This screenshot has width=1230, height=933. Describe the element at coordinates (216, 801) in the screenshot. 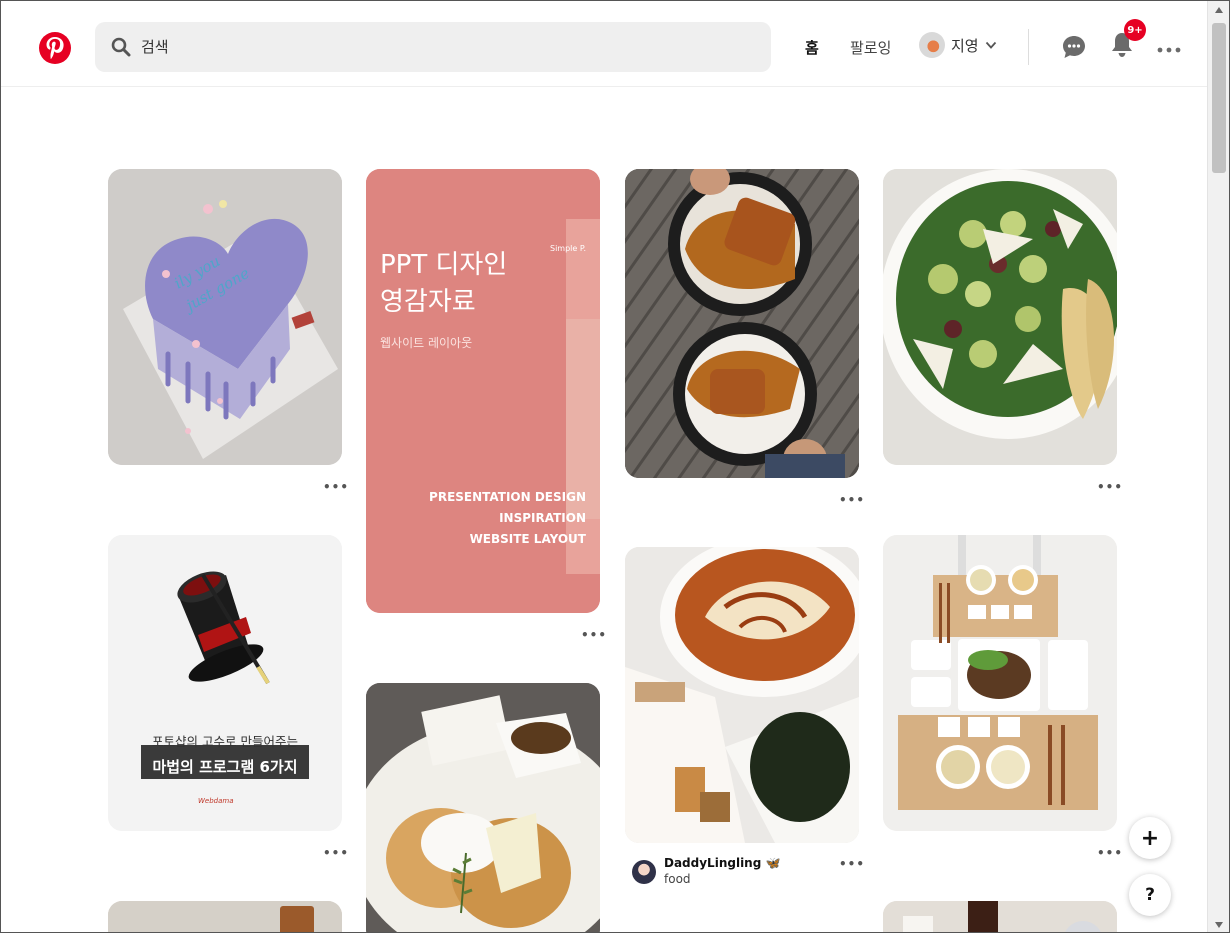

I see `svg-text: Webdama` at that location.